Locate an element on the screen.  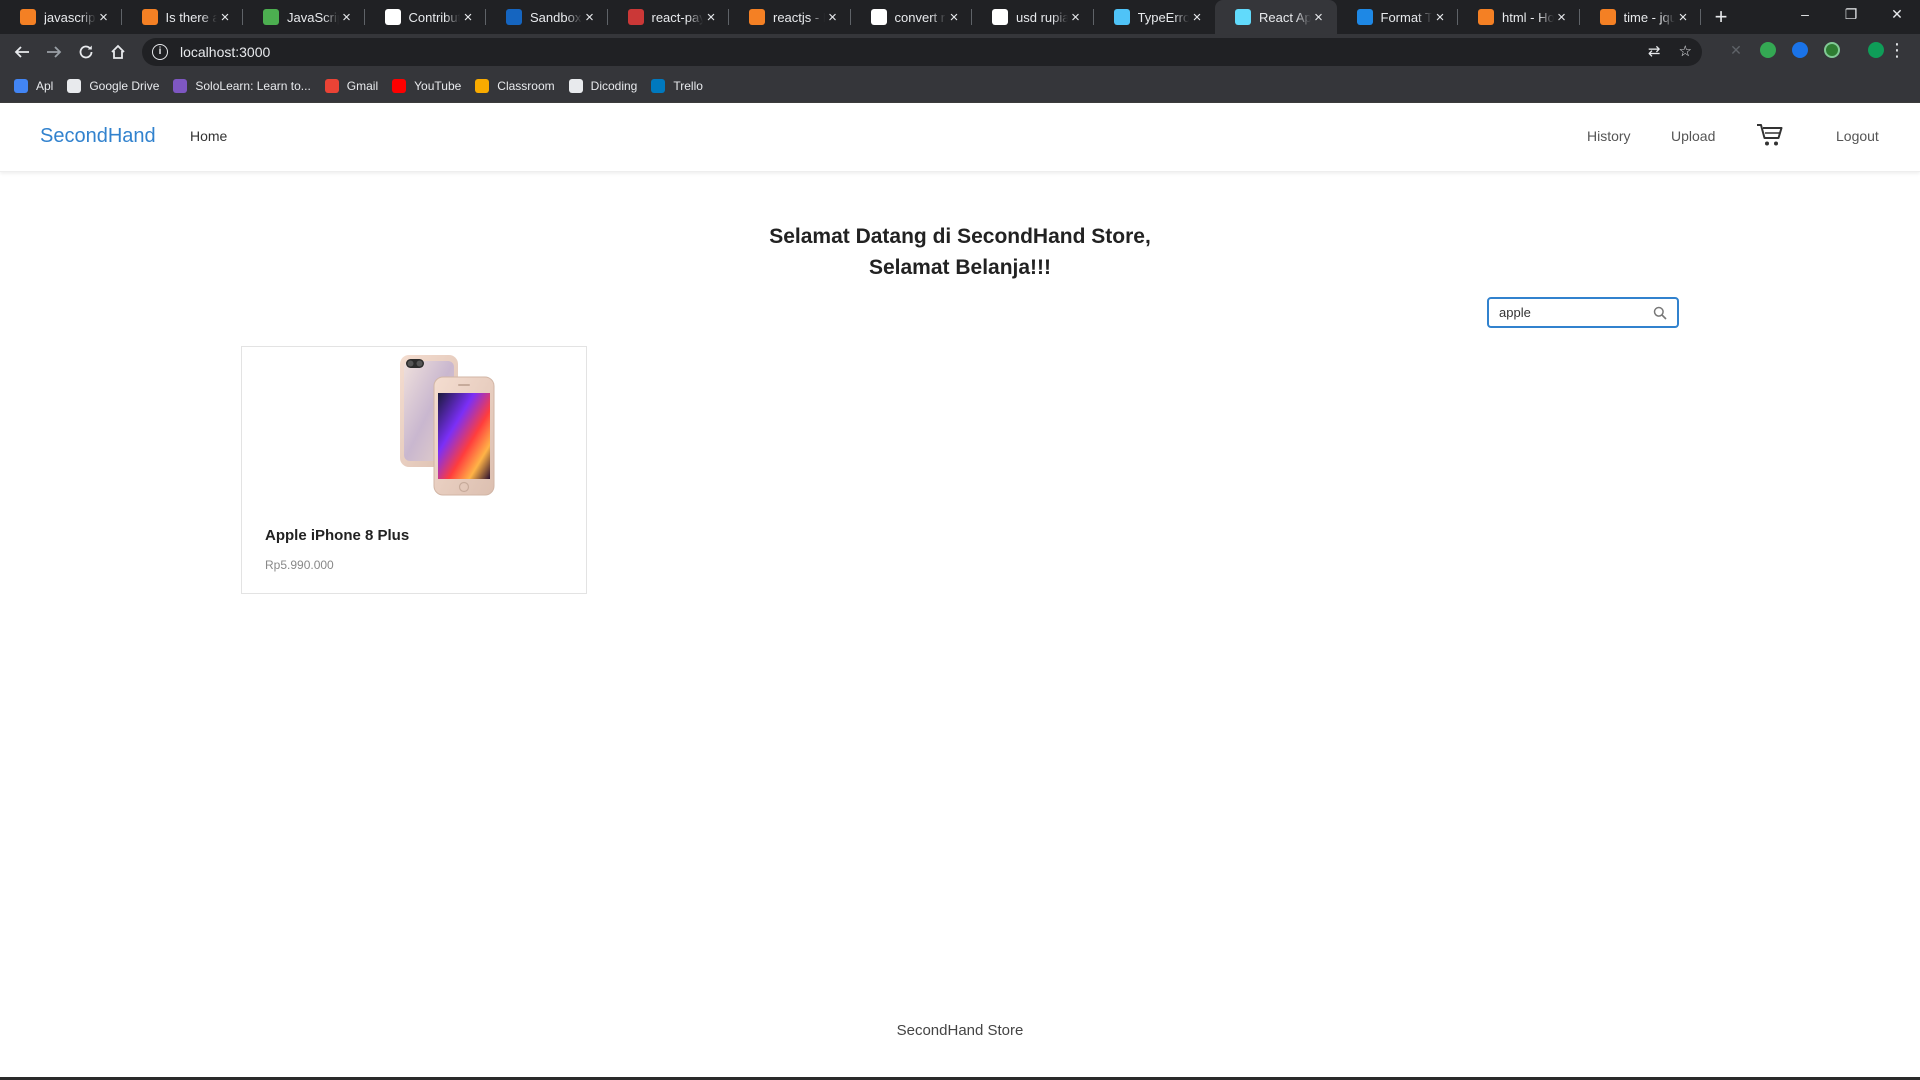
address-bar: i localhost:3000 ⇄ ☆ is located at coordinates (922, 52).